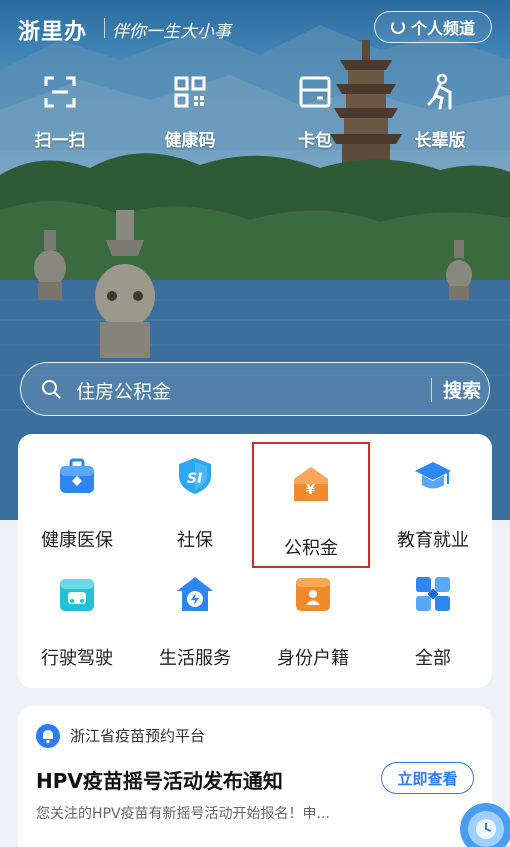 This screenshot has width=510, height=847. What do you see at coordinates (397, 27) in the screenshot?
I see `refresh-icon` at bounding box center [397, 27].